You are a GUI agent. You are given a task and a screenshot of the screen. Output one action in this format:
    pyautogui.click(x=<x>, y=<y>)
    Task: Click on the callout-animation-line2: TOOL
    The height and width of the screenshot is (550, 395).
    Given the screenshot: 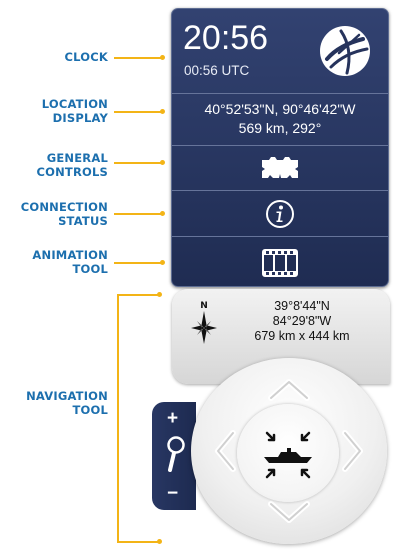 What is the action you would take?
    pyautogui.click(x=90, y=269)
    